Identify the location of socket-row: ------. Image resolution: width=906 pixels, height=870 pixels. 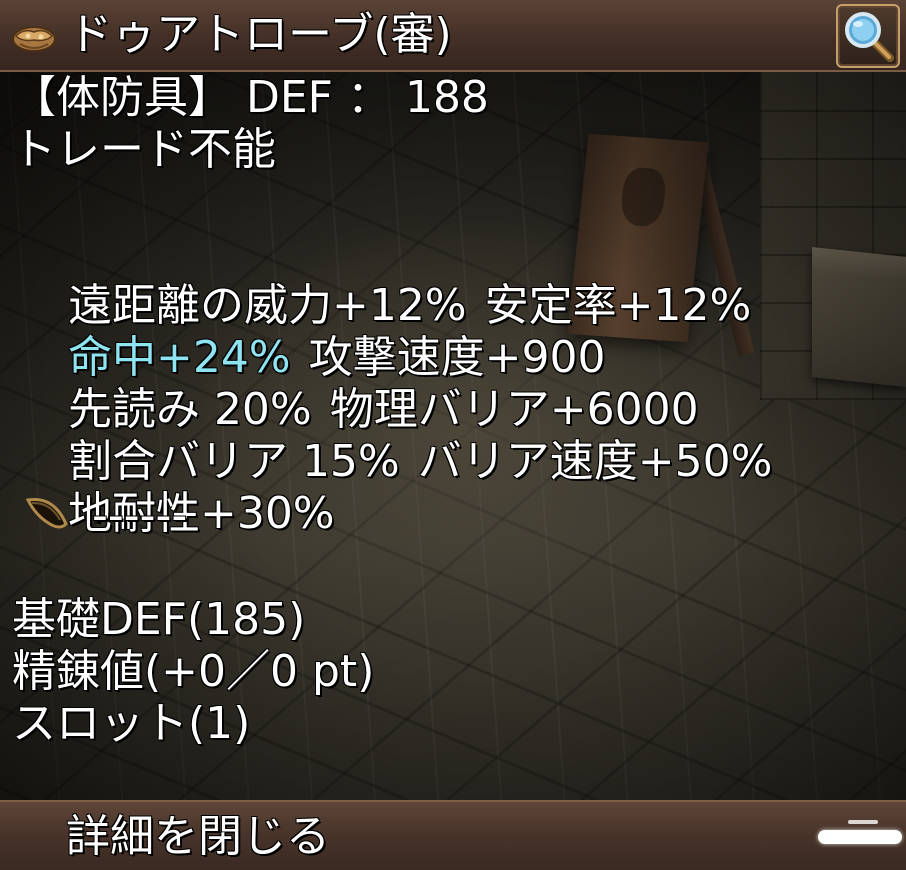
(312, 516).